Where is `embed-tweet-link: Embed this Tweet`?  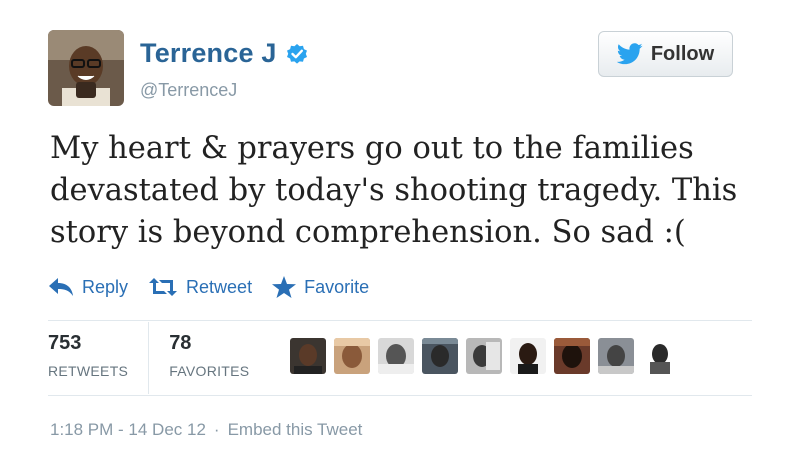 embed-tweet-link: Embed this Tweet is located at coordinates (295, 430).